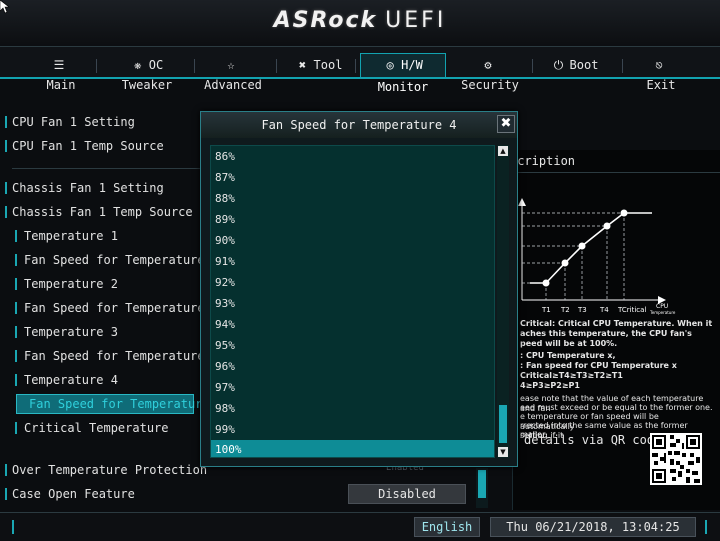 This screenshot has width=720, height=541. I want to click on graph-label-tcritical: TCritical, so click(631, 310).